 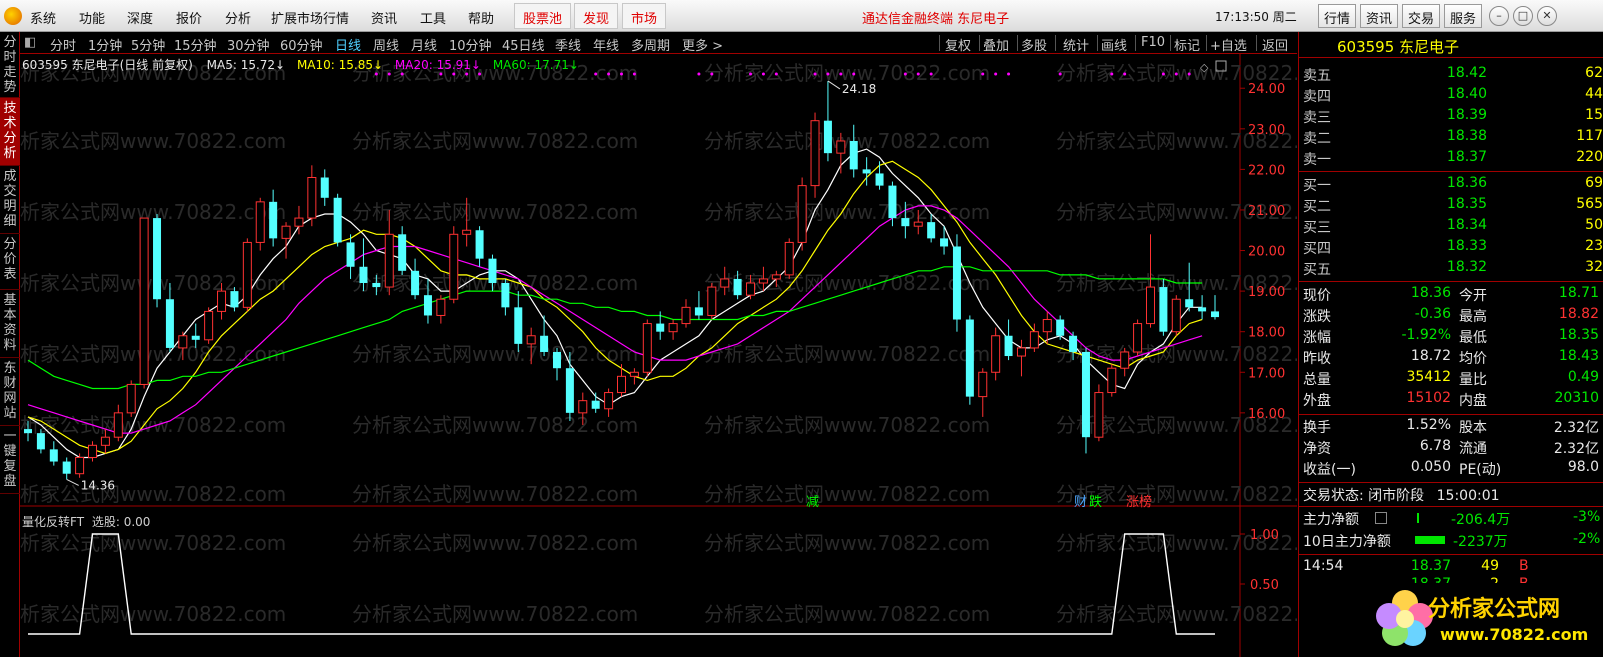 What do you see at coordinates (348, 44) in the screenshot?
I see `period-daily: 日线` at bounding box center [348, 44].